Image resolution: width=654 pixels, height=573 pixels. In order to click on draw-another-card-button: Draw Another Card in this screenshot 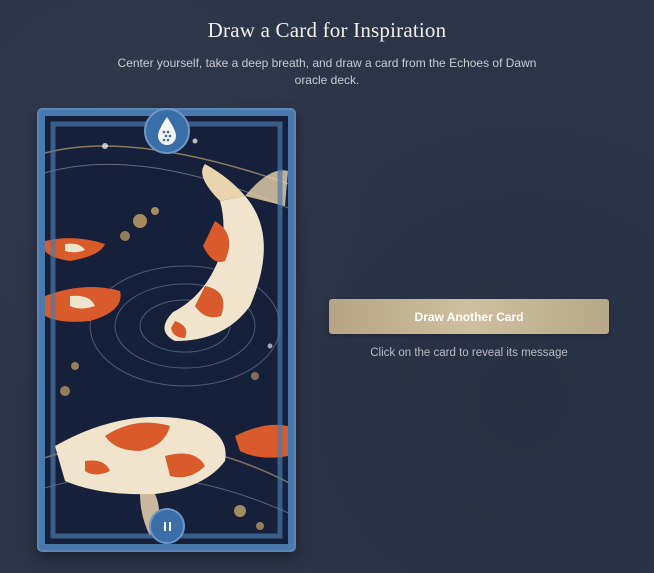, I will do `click(469, 316)`.